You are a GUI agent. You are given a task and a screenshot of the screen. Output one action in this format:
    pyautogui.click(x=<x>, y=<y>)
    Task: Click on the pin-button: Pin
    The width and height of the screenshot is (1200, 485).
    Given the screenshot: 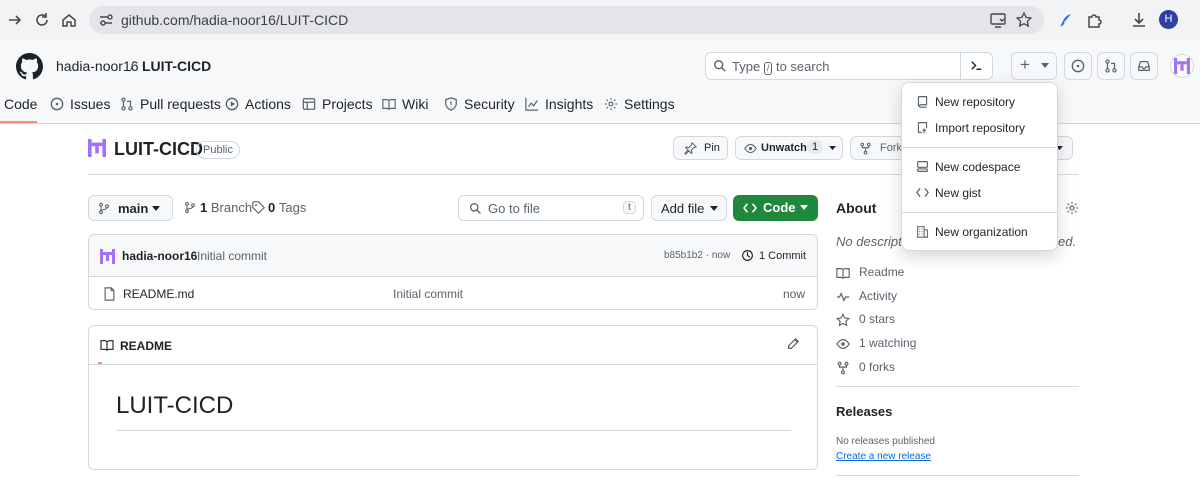 What is the action you would take?
    pyautogui.click(x=700, y=148)
    